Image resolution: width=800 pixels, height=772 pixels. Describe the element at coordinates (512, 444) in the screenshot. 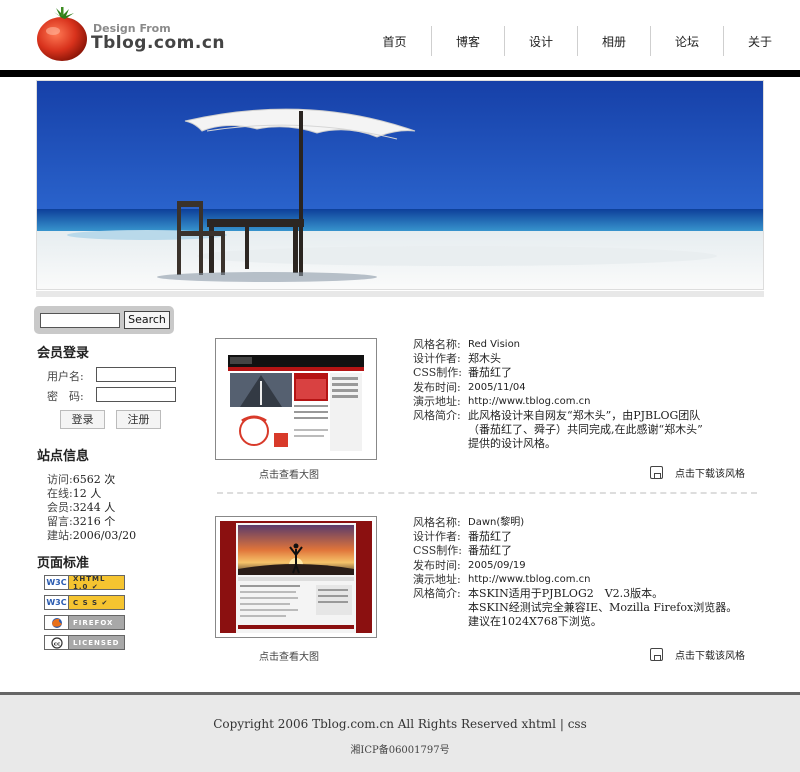

I see `intro-line: 提供的设计风格。` at that location.